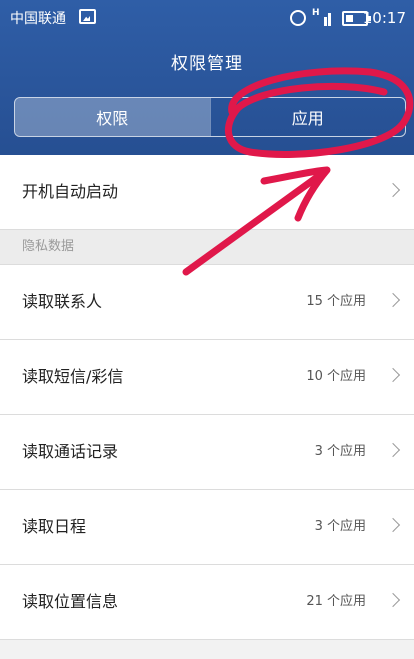 This screenshot has height=659, width=414. I want to click on item-label: 读取短信/彩信, so click(73, 376).